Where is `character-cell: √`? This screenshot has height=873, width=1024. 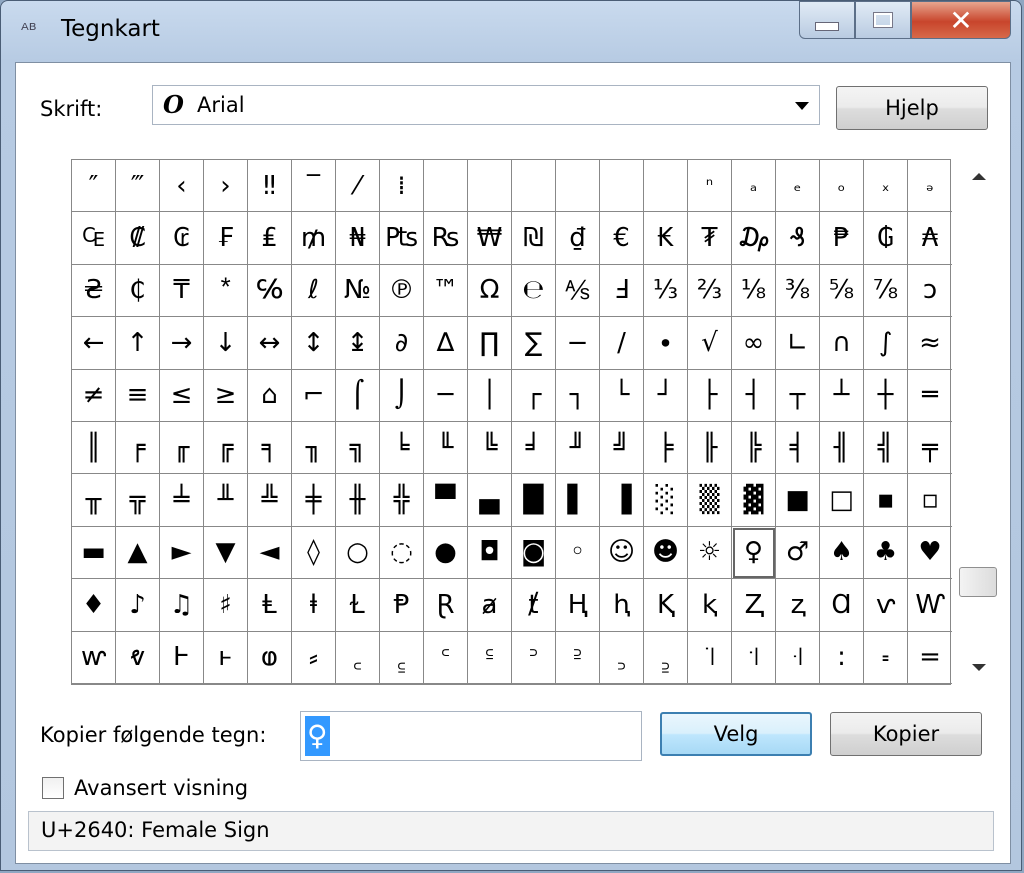 character-cell: √ is located at coordinates (710, 343).